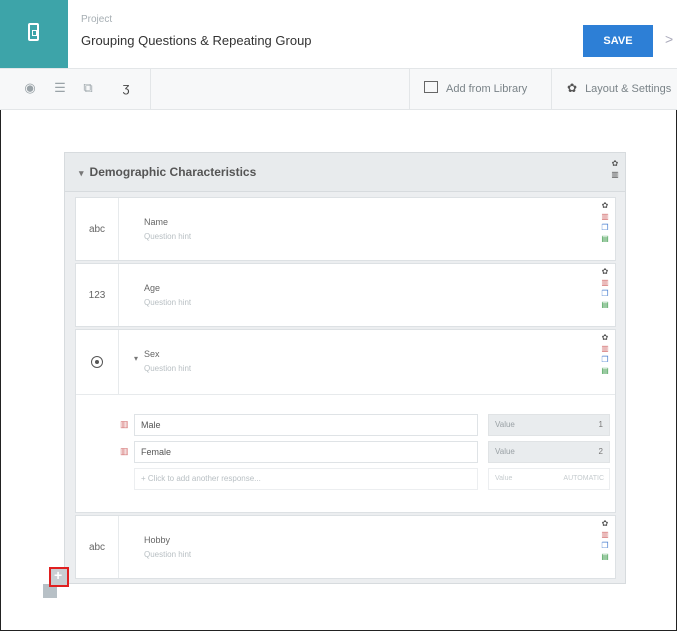  What do you see at coordinates (88, 88) in the screenshot?
I see `copy-icon: ⧉` at bounding box center [88, 88].